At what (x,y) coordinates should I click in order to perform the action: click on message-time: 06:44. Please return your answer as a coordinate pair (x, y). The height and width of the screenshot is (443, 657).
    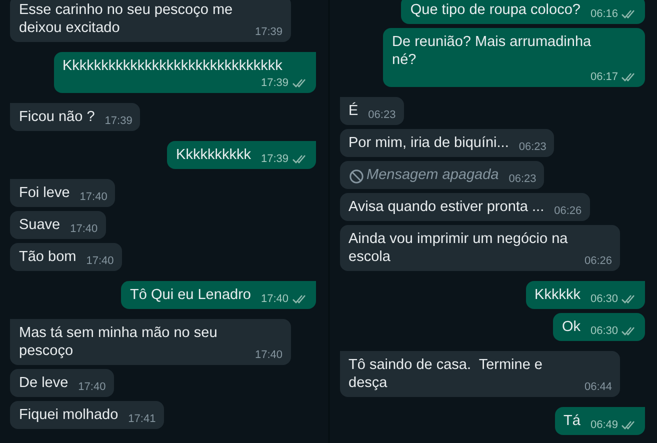
    Looking at the image, I should click on (598, 387).